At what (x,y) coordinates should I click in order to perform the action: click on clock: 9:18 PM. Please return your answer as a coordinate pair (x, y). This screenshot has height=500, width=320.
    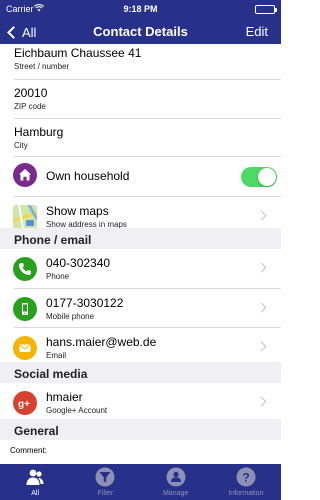
    Looking at the image, I should click on (140, 9).